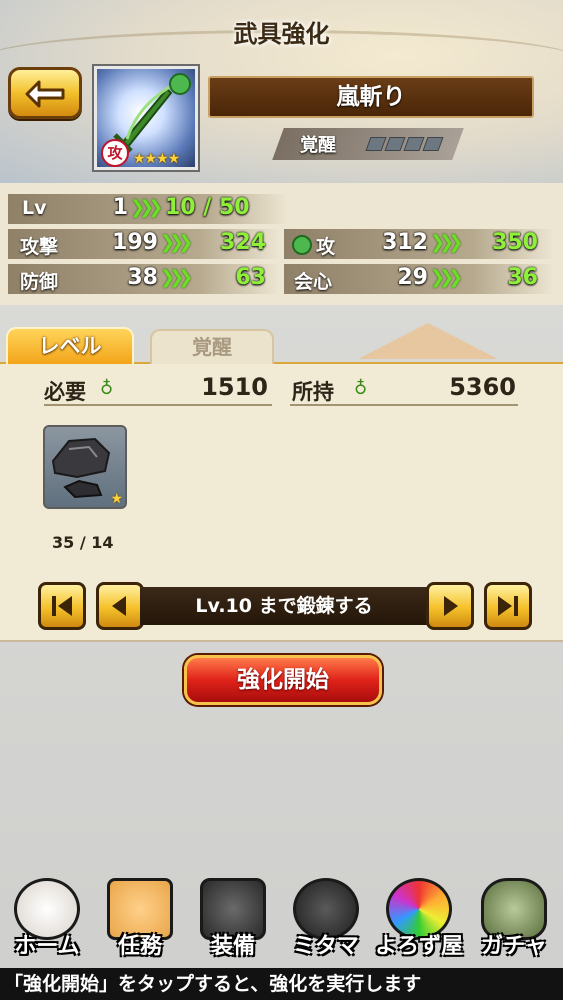 Image resolution: width=563 pixels, height=1000 pixels. I want to click on skip-end-icon, so click(508, 606).